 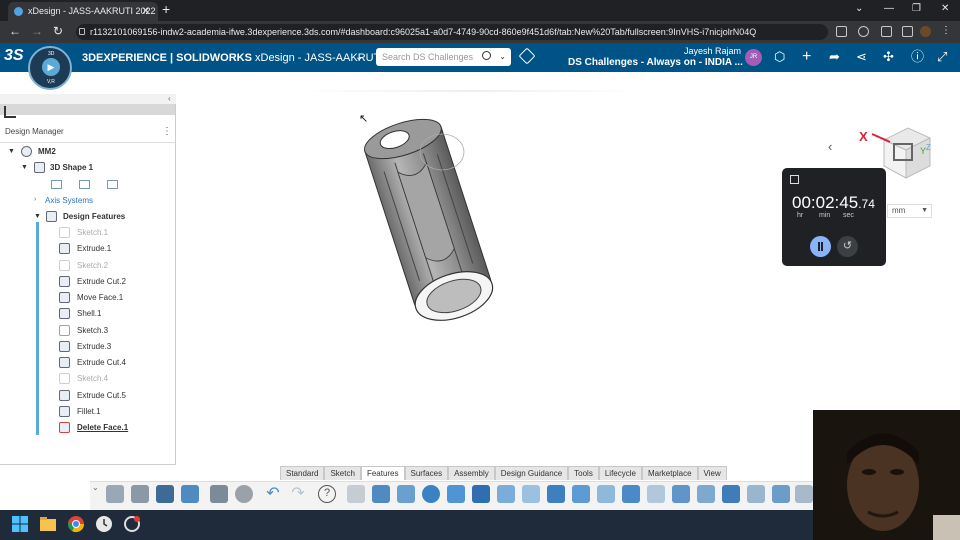 I want to click on cut-tool-icon, so click(x=406, y=494).